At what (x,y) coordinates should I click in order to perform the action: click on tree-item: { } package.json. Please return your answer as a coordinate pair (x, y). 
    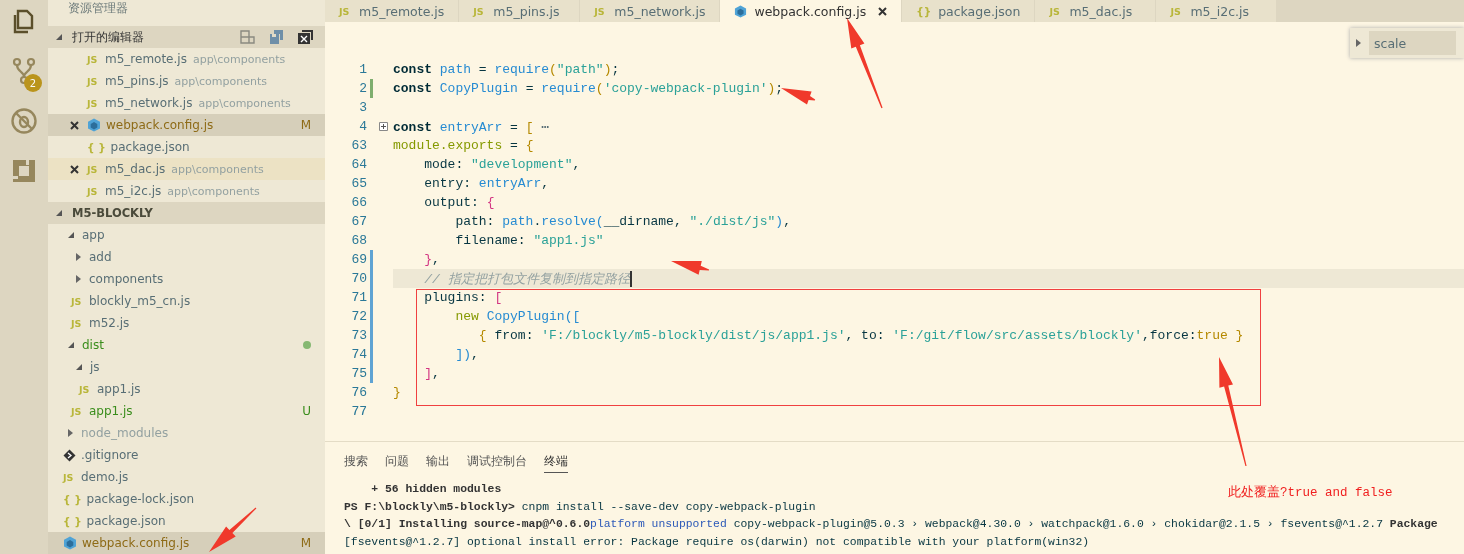
    Looking at the image, I should click on (186, 521).